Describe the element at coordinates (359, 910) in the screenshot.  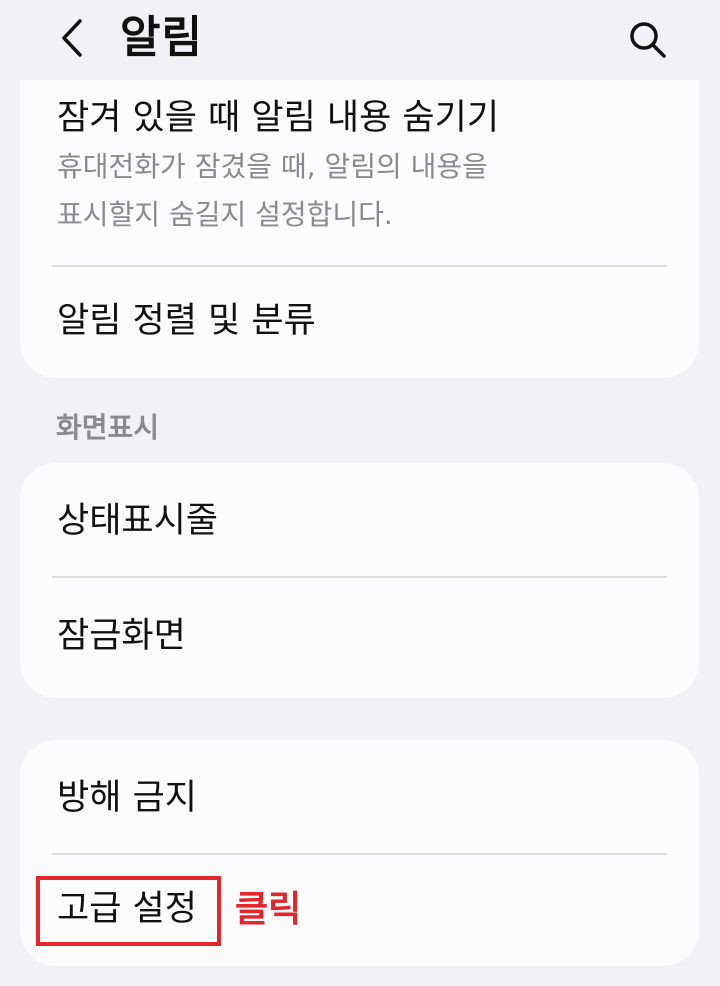
I see `advanced-settings-item: 고급 설정` at that location.